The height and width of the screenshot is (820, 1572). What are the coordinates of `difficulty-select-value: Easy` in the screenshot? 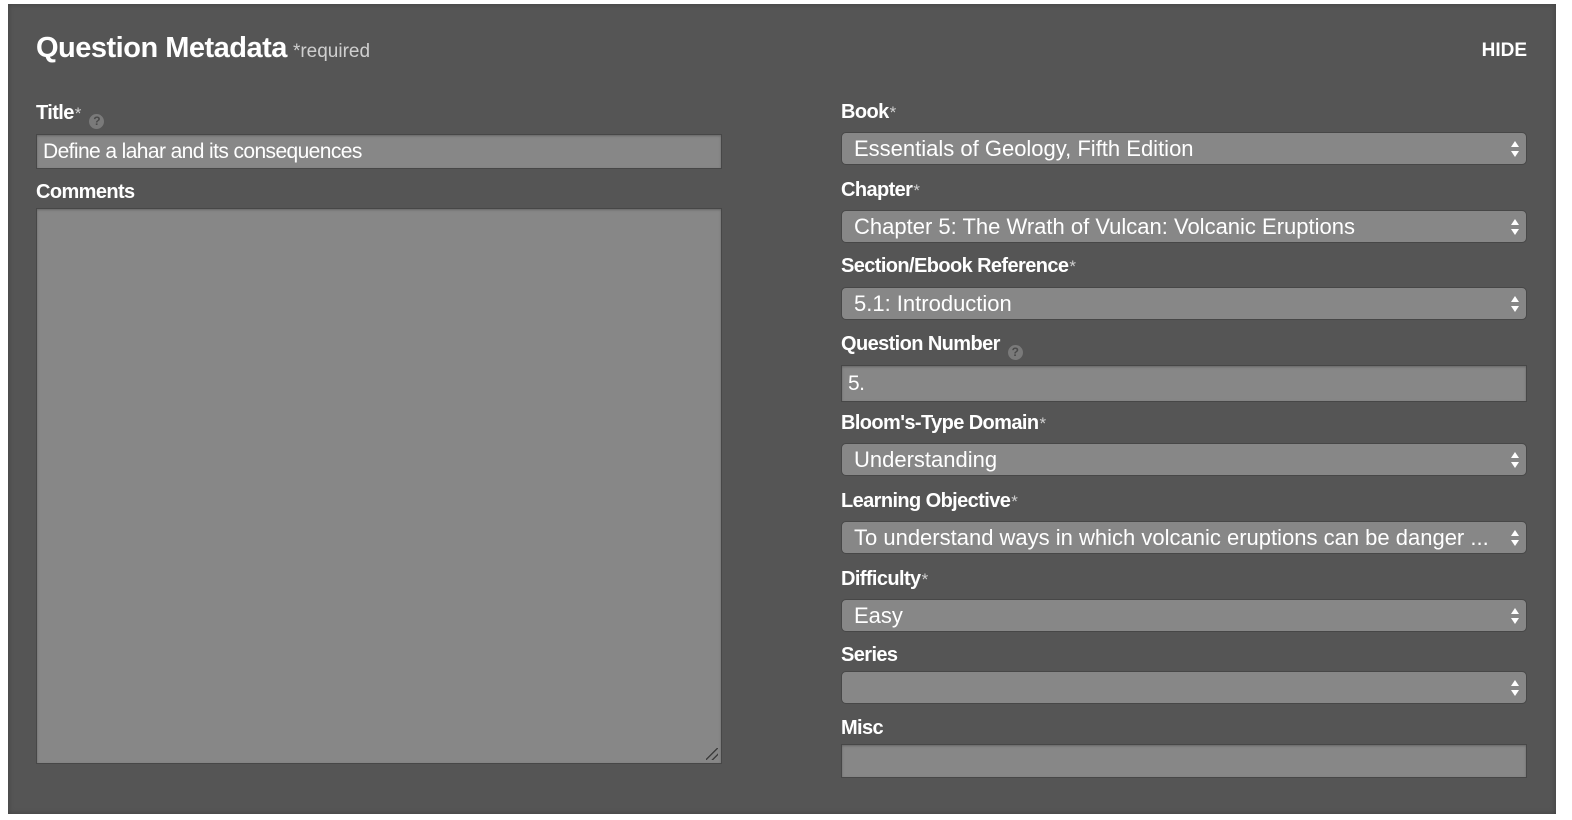 It's located at (878, 615).